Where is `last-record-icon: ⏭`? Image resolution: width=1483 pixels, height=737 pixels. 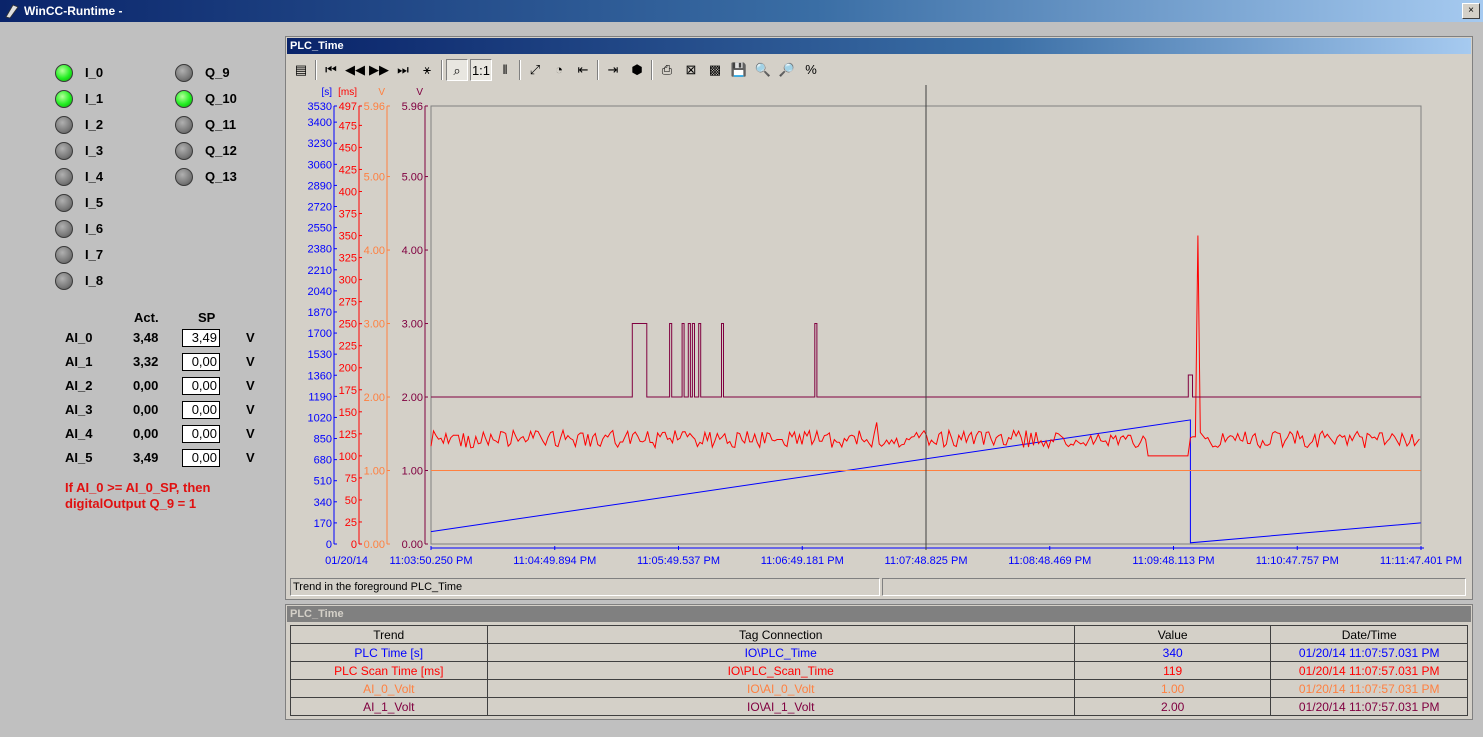 last-record-icon: ⏭ is located at coordinates (403, 70).